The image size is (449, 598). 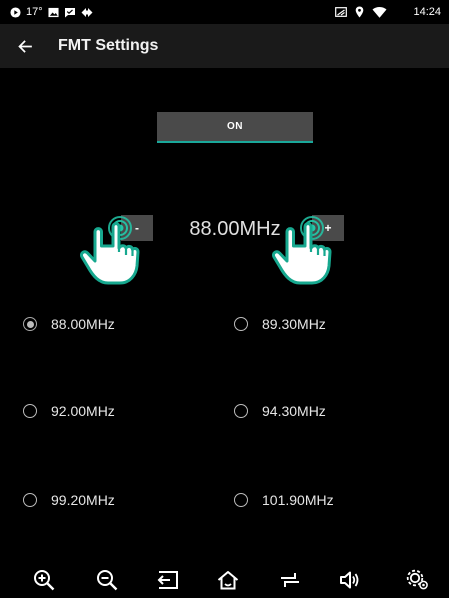 I want to click on preset-radio-option: 99.20MHz, so click(x=69, y=500).